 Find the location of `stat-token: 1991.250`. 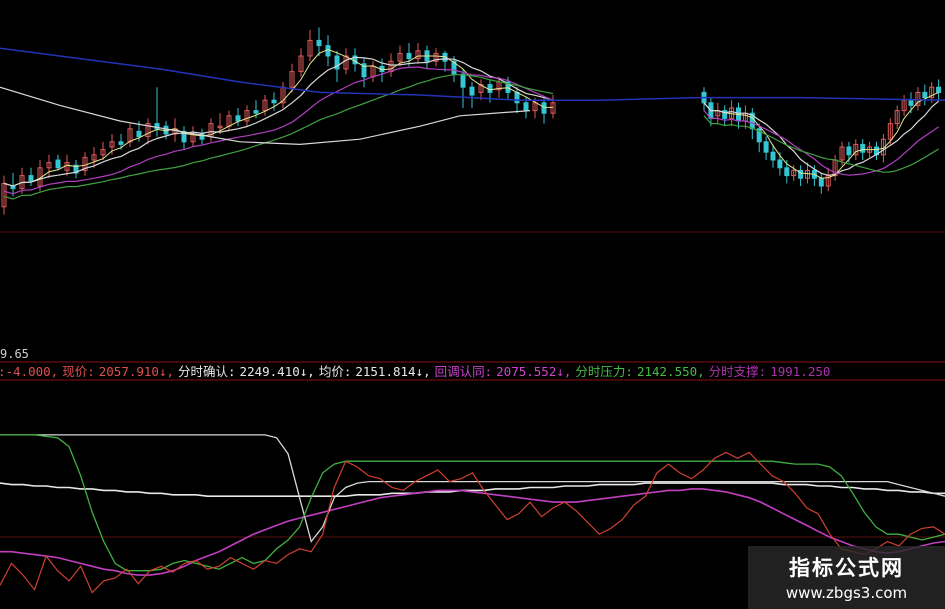

stat-token: 1991.250 is located at coordinates (800, 371).